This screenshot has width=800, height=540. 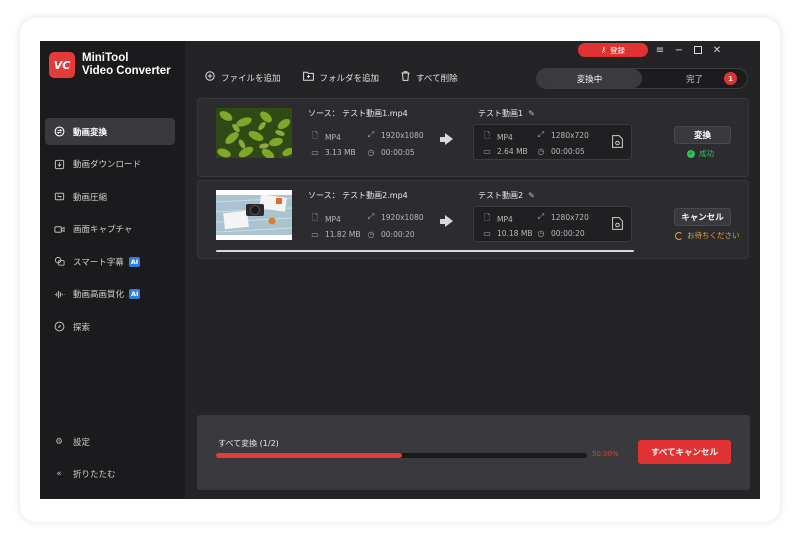 I want to click on source-title: ソース： テスト動画1.mp4, so click(x=358, y=113).